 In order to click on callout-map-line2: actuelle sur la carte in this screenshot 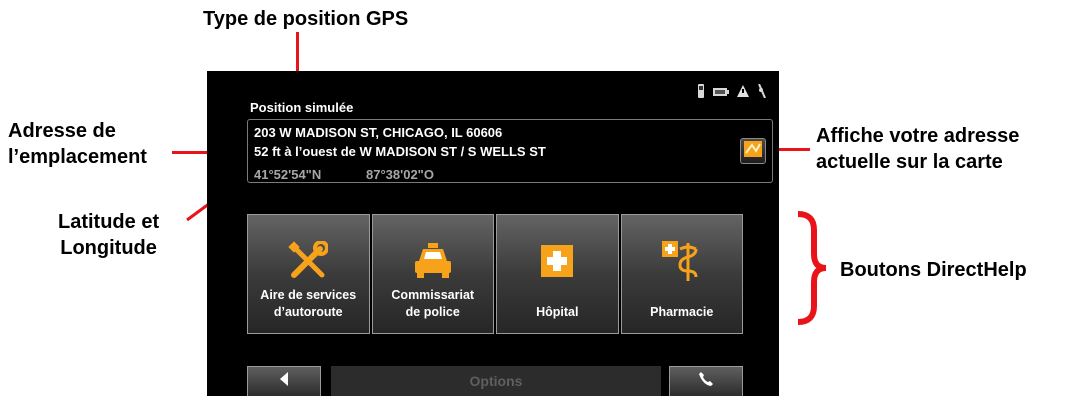, I will do `click(909, 162)`.